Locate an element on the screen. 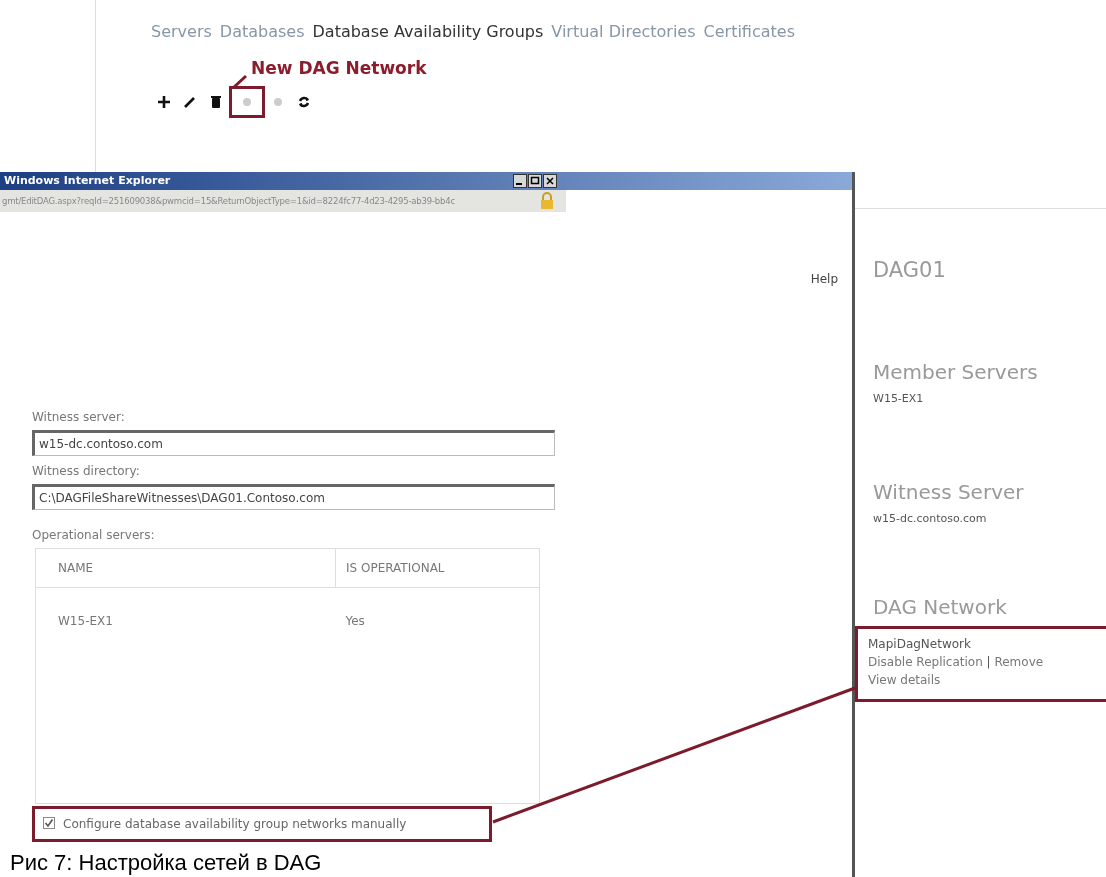 The image size is (1106, 877). text-field: w15-dc.contoso.com is located at coordinates (293, 443).